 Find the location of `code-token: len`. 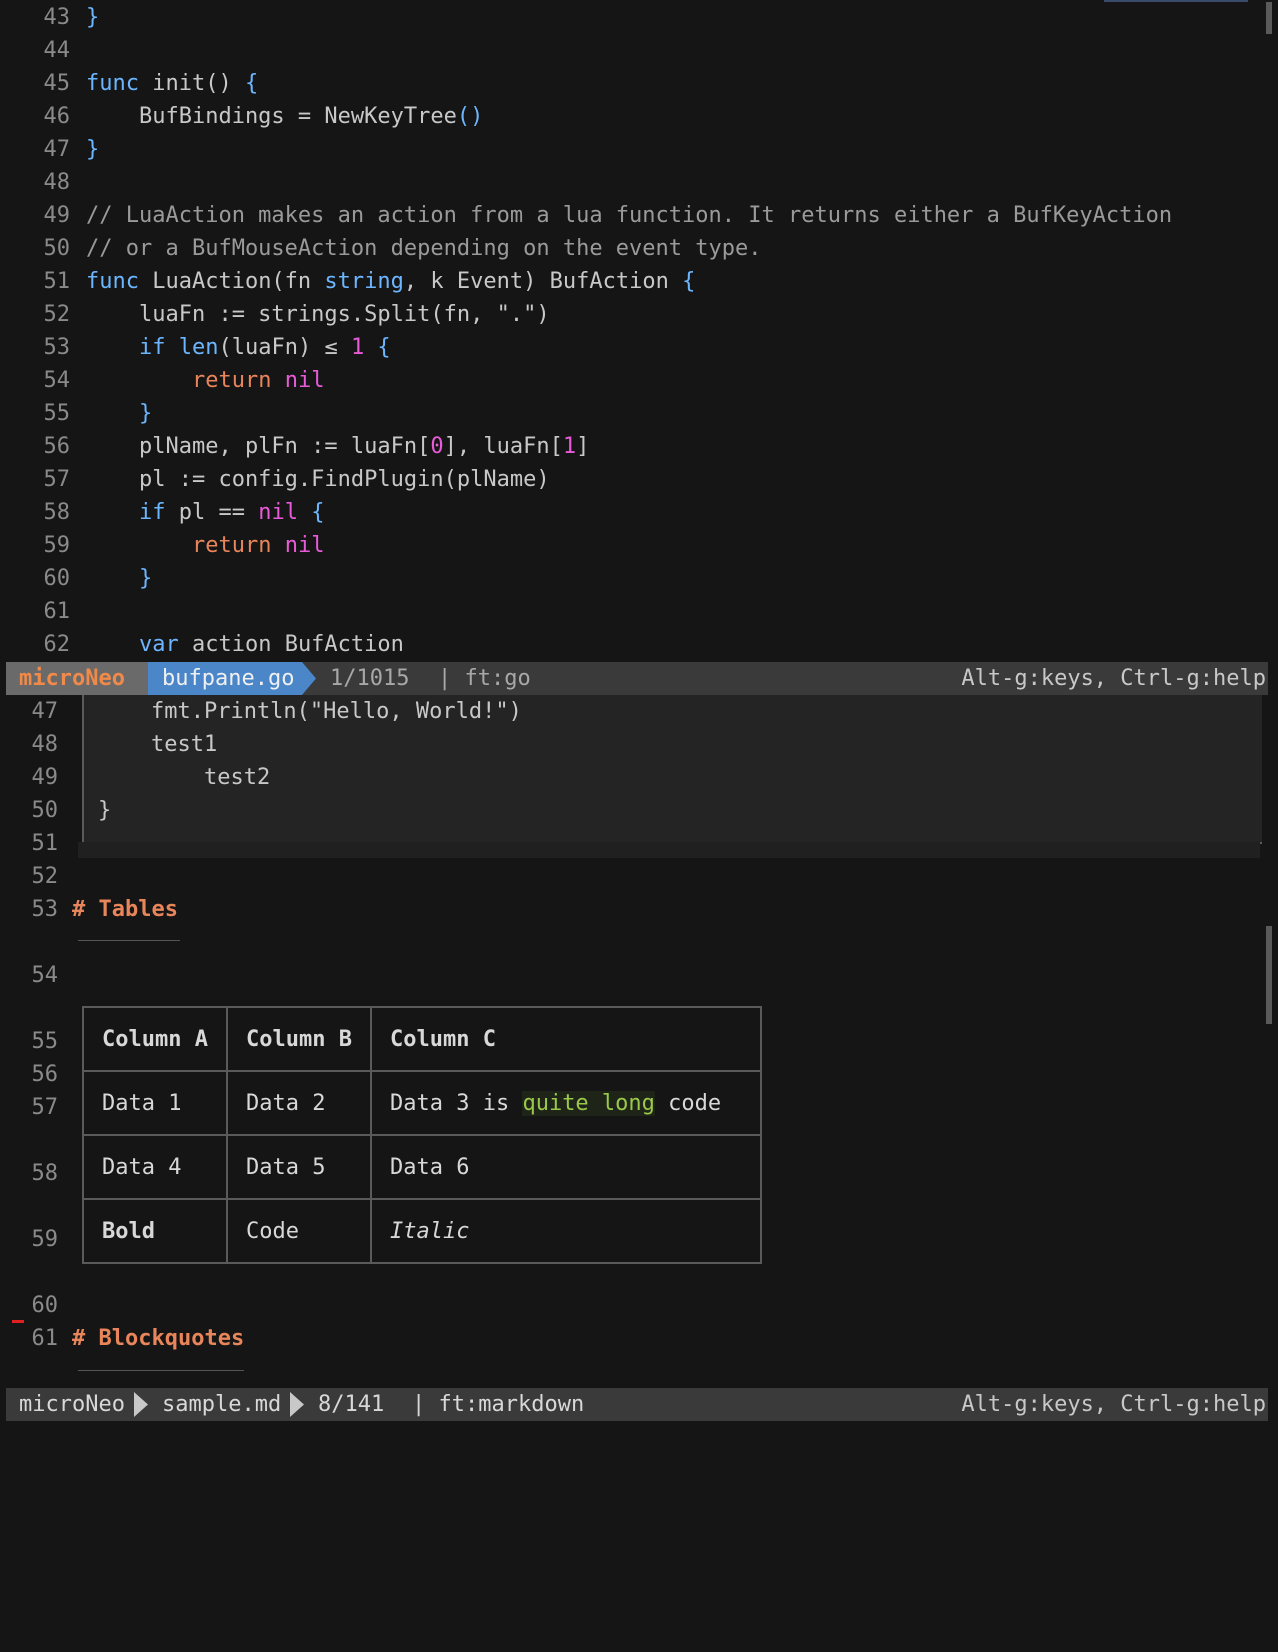

code-token: len is located at coordinates (198, 347).